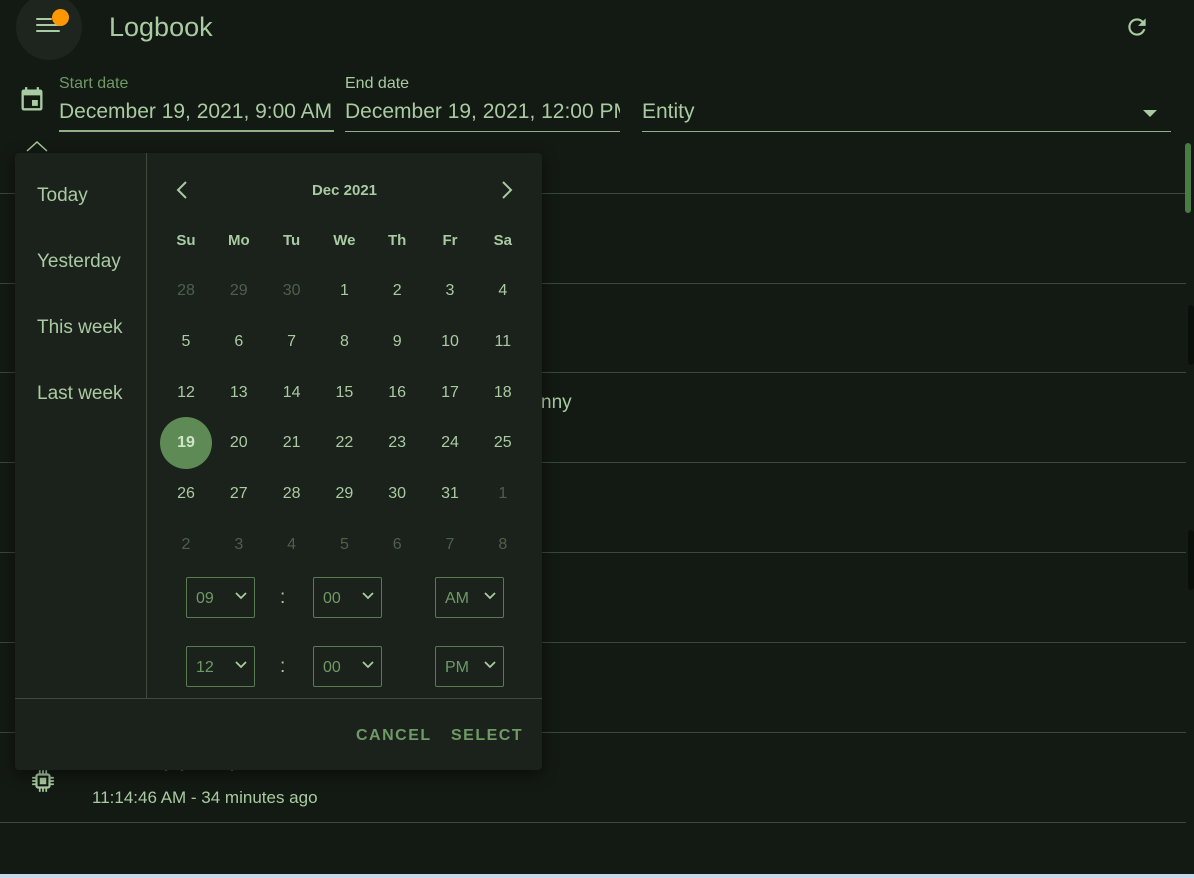 This screenshot has height=878, width=1194. Describe the element at coordinates (450, 342) in the screenshot. I see `calendar-day: 10` at that location.